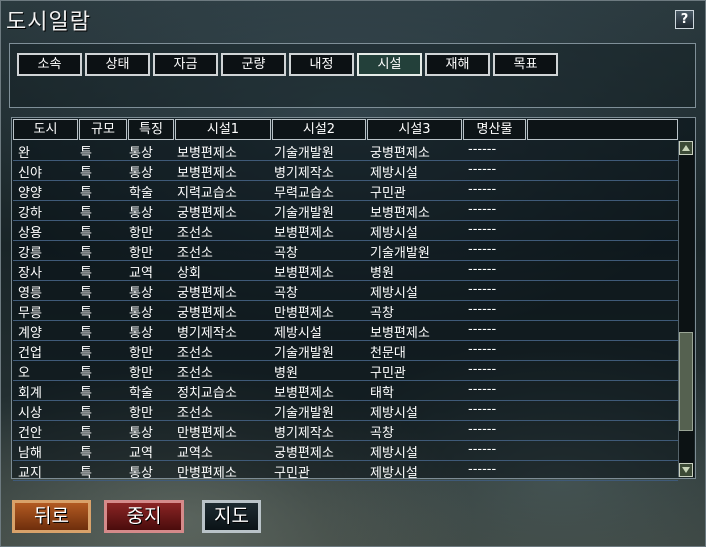  I want to click on cell-city: 교지, so click(30, 473).